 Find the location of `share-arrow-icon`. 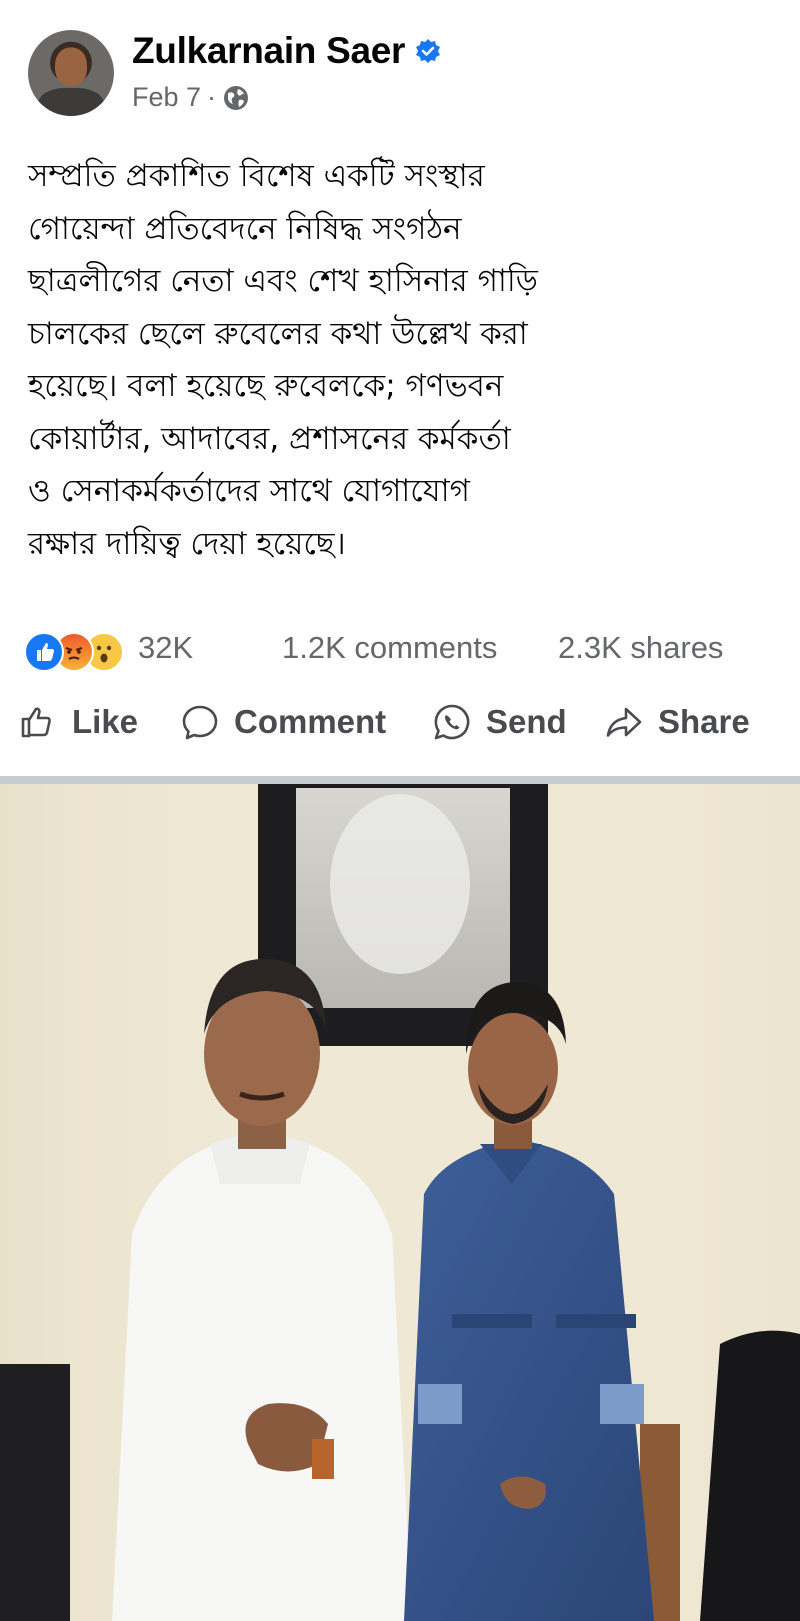

share-arrow-icon is located at coordinates (624, 722).